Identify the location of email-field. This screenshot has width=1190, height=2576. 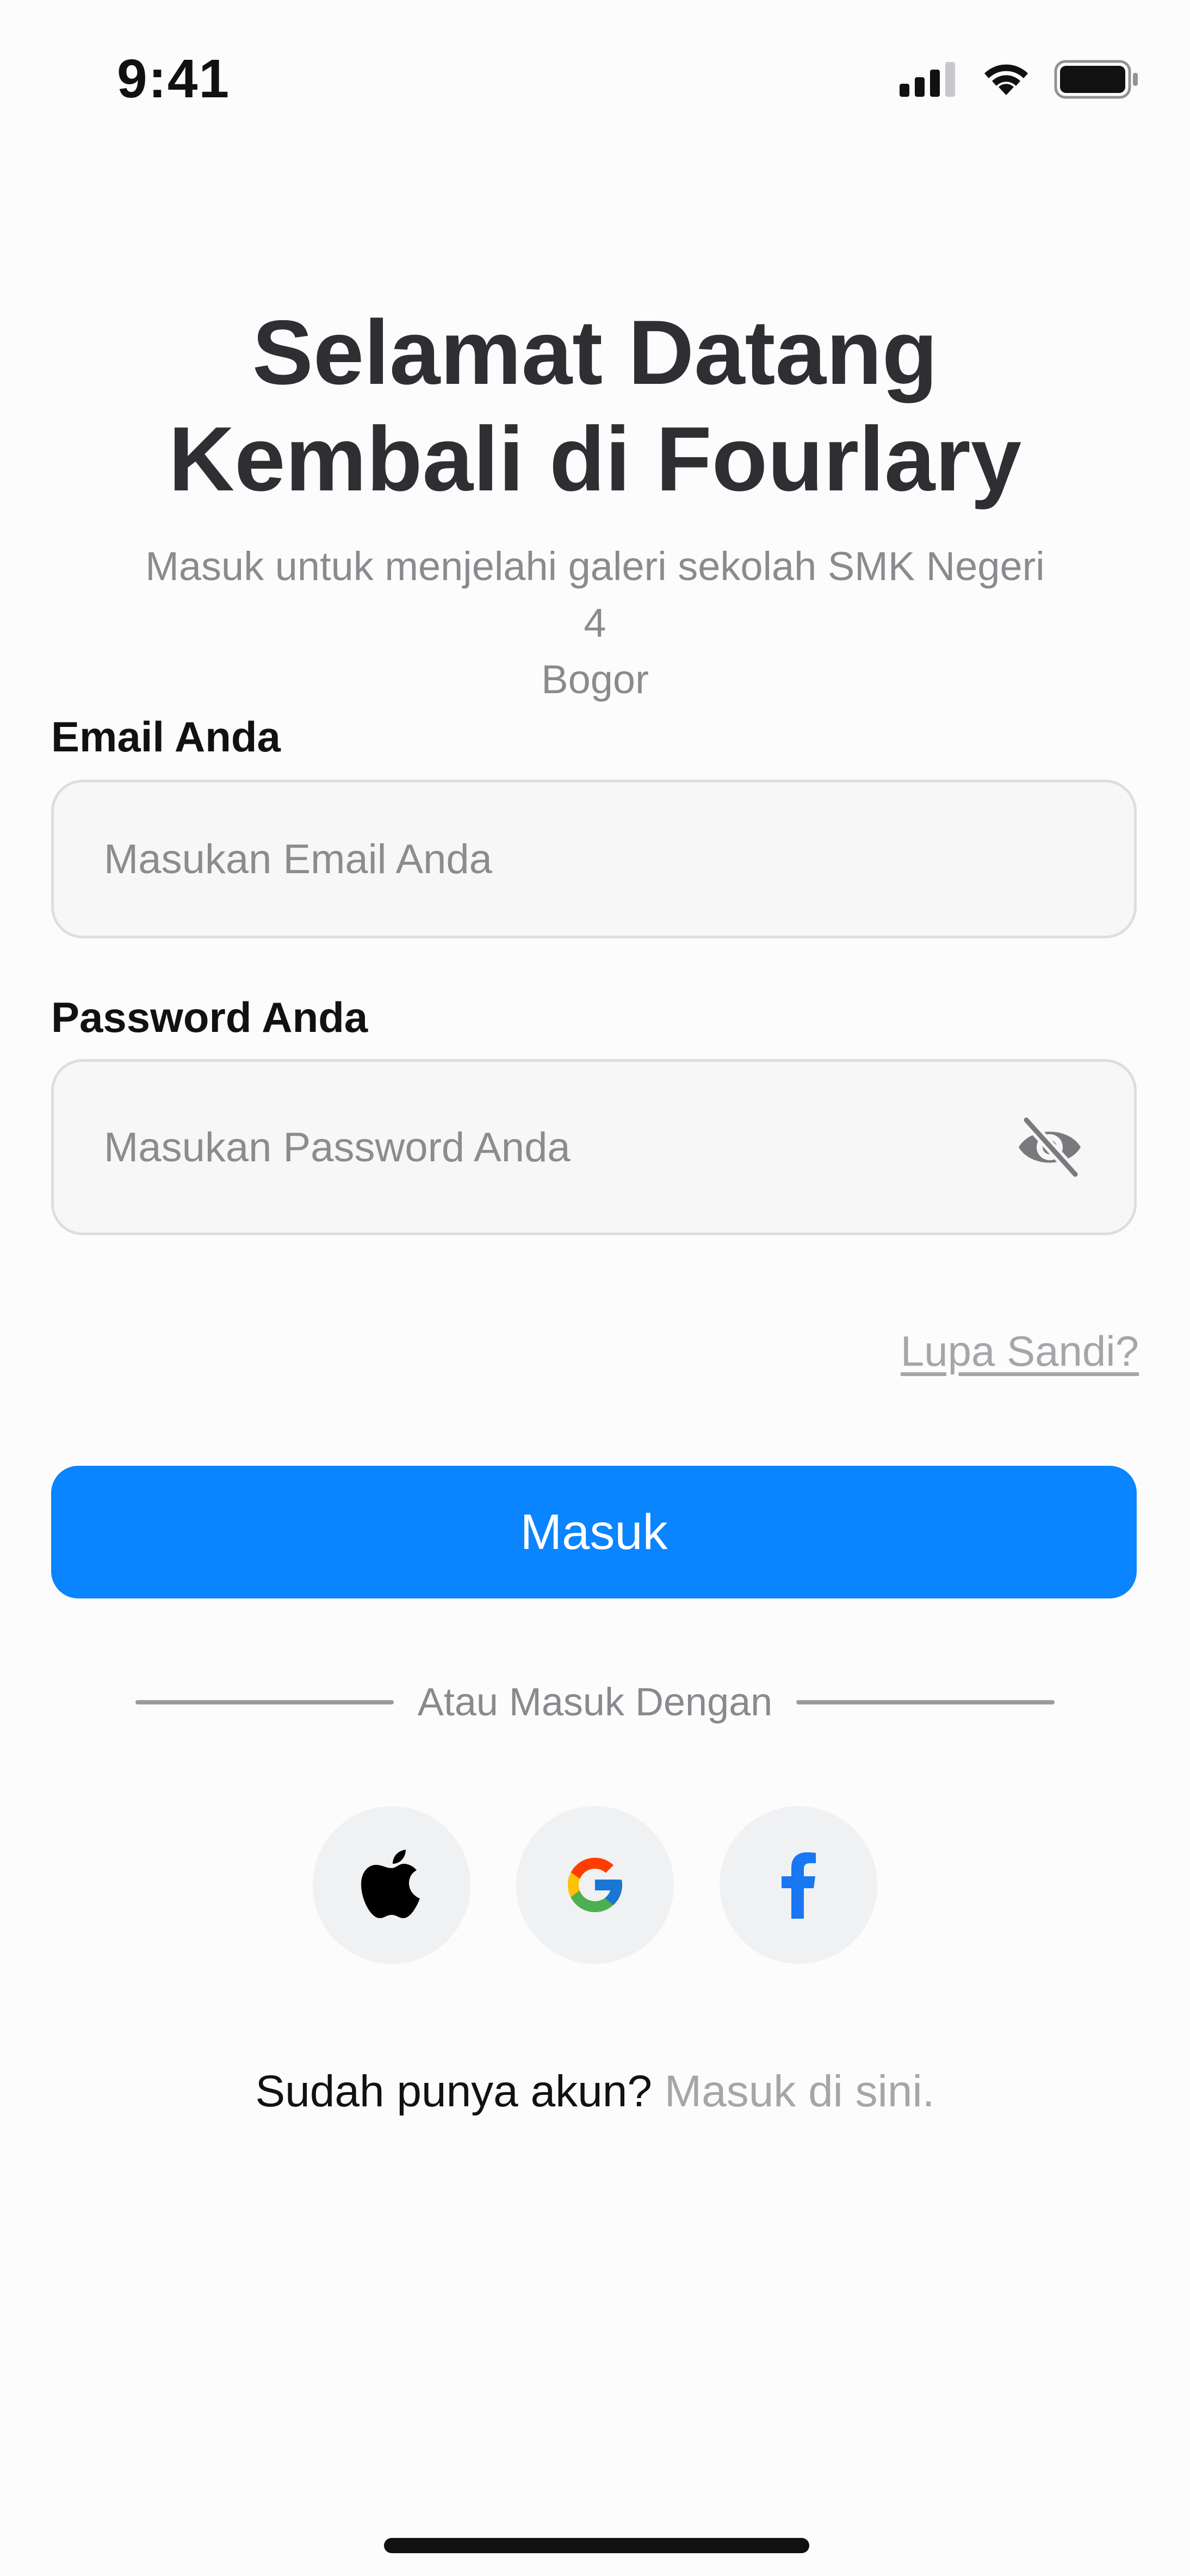
(594, 859).